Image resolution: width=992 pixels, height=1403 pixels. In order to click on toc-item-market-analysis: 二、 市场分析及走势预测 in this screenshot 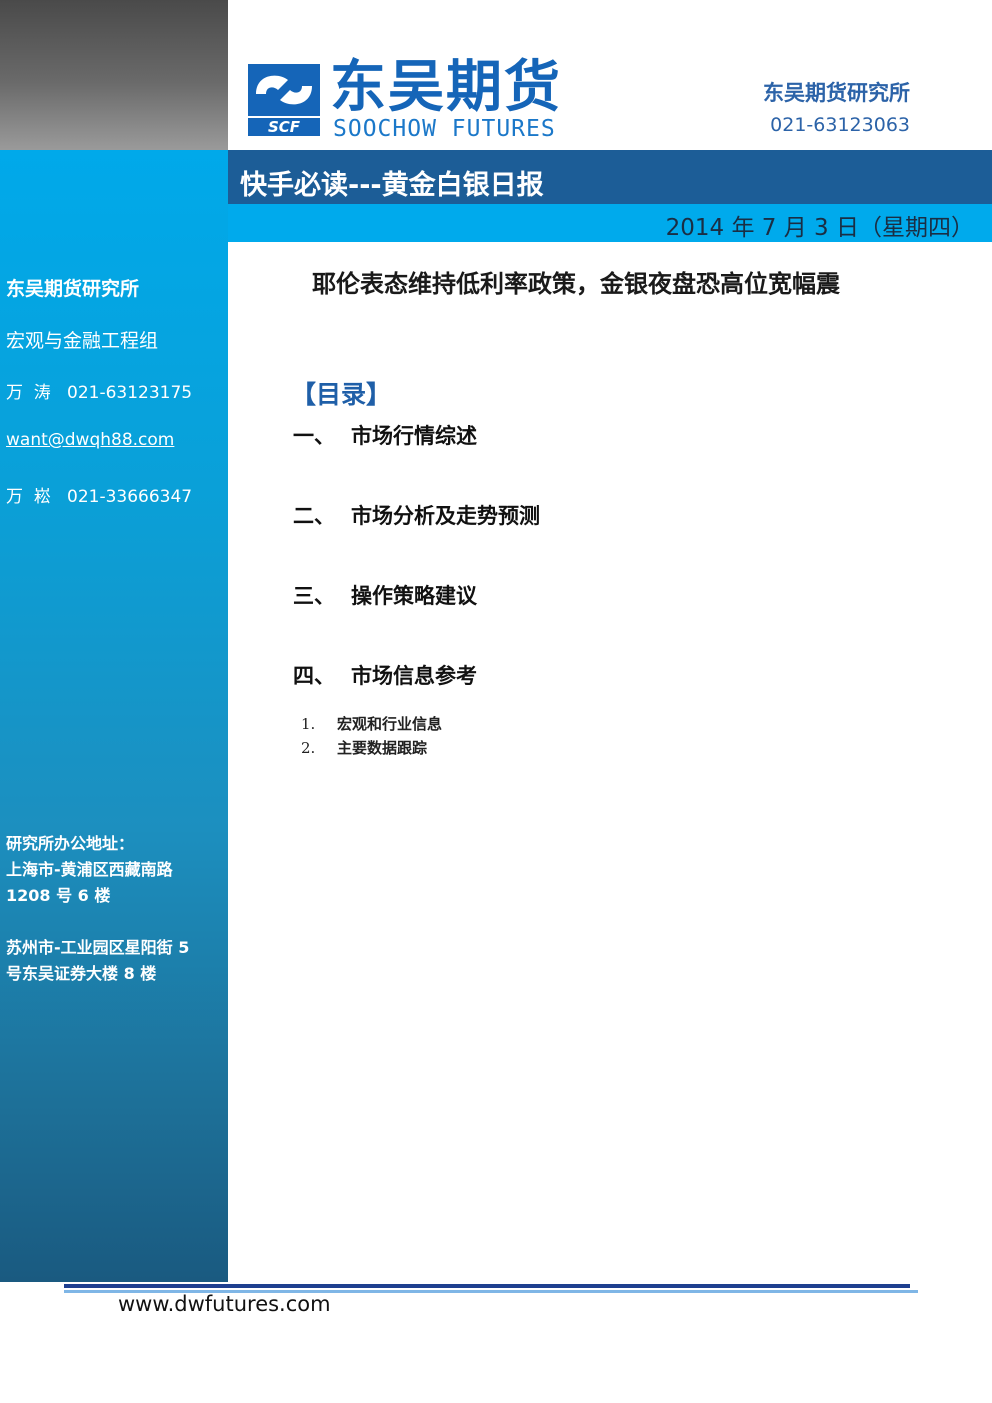, I will do `click(416, 515)`.